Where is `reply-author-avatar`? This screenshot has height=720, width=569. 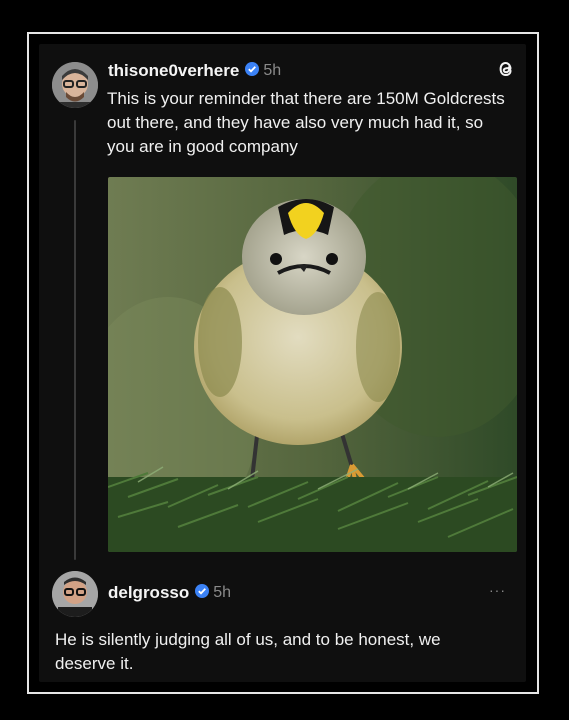
reply-author-avatar is located at coordinates (75, 594).